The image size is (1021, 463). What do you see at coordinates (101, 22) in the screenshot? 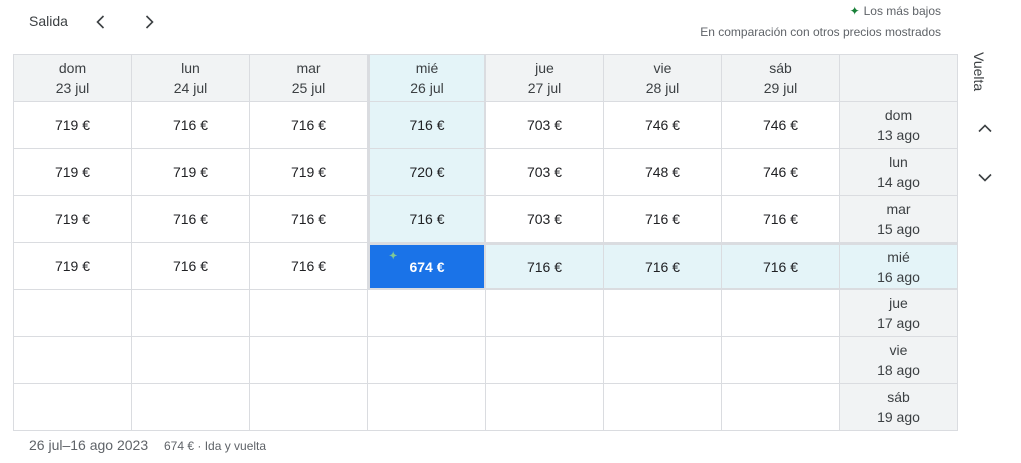
I see `prev-week-button` at bounding box center [101, 22].